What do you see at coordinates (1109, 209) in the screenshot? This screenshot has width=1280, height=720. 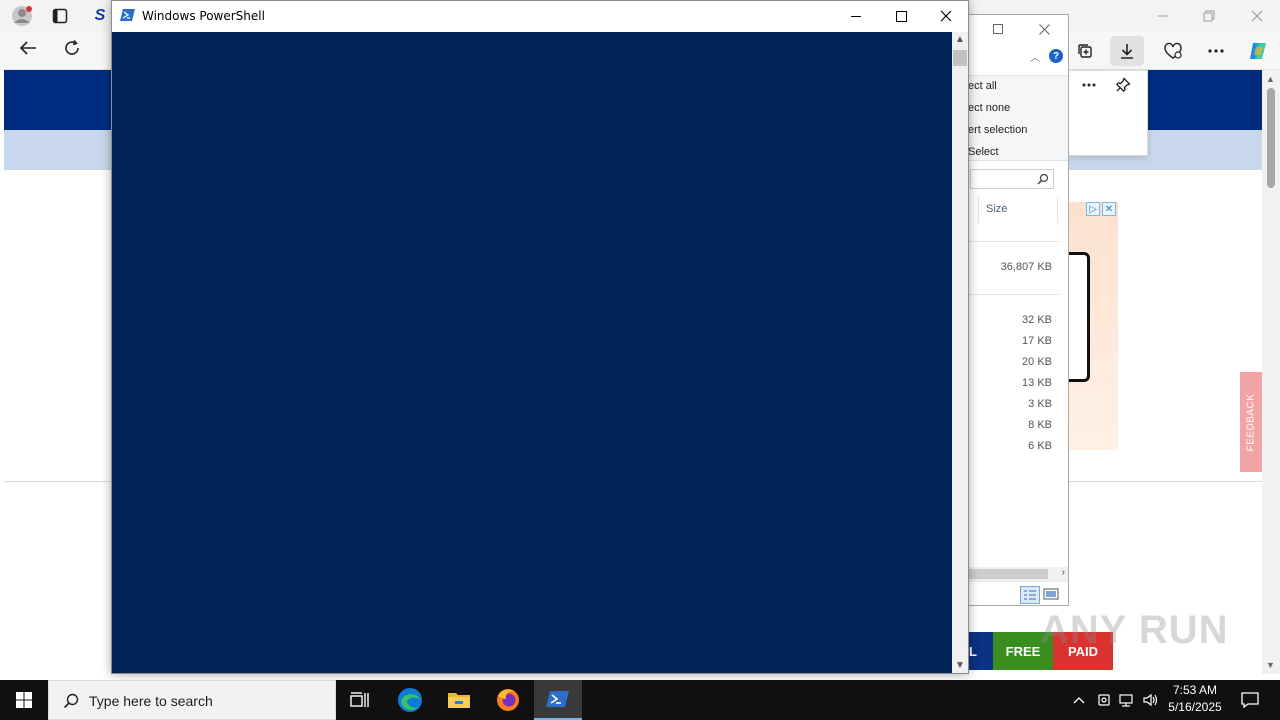 I see `ad-close-icon: ✕` at bounding box center [1109, 209].